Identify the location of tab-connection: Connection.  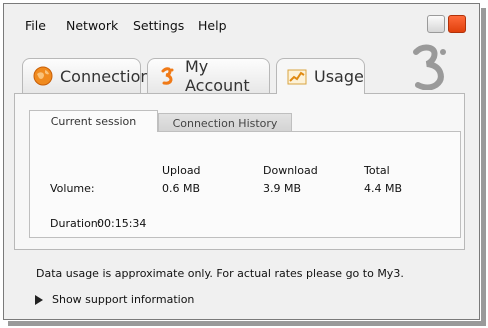
(86, 75).